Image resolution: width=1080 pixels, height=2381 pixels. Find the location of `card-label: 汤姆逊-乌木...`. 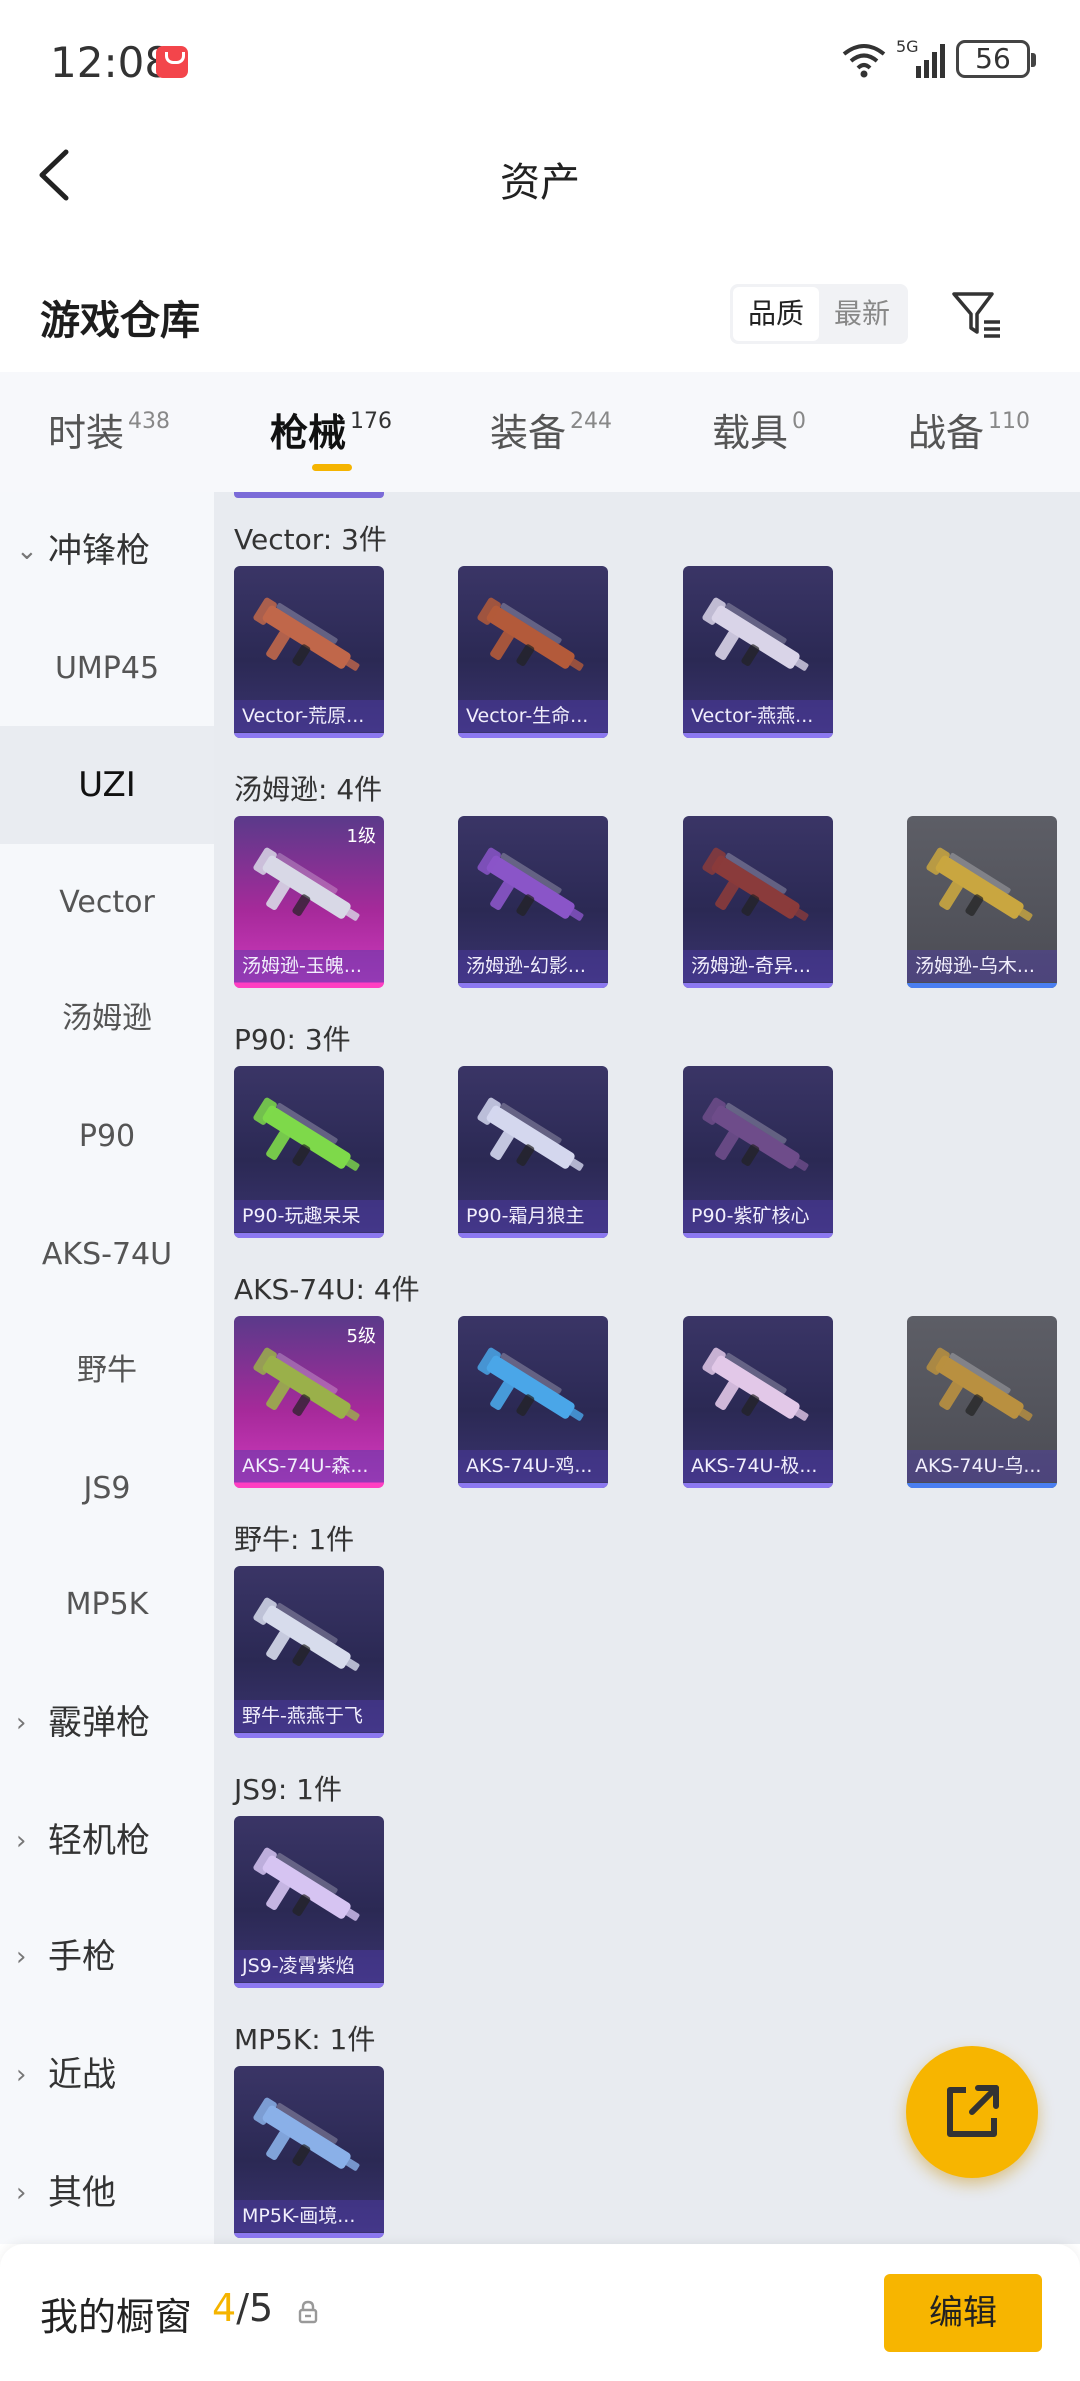

card-label: 汤姆逊-乌木... is located at coordinates (982, 966).